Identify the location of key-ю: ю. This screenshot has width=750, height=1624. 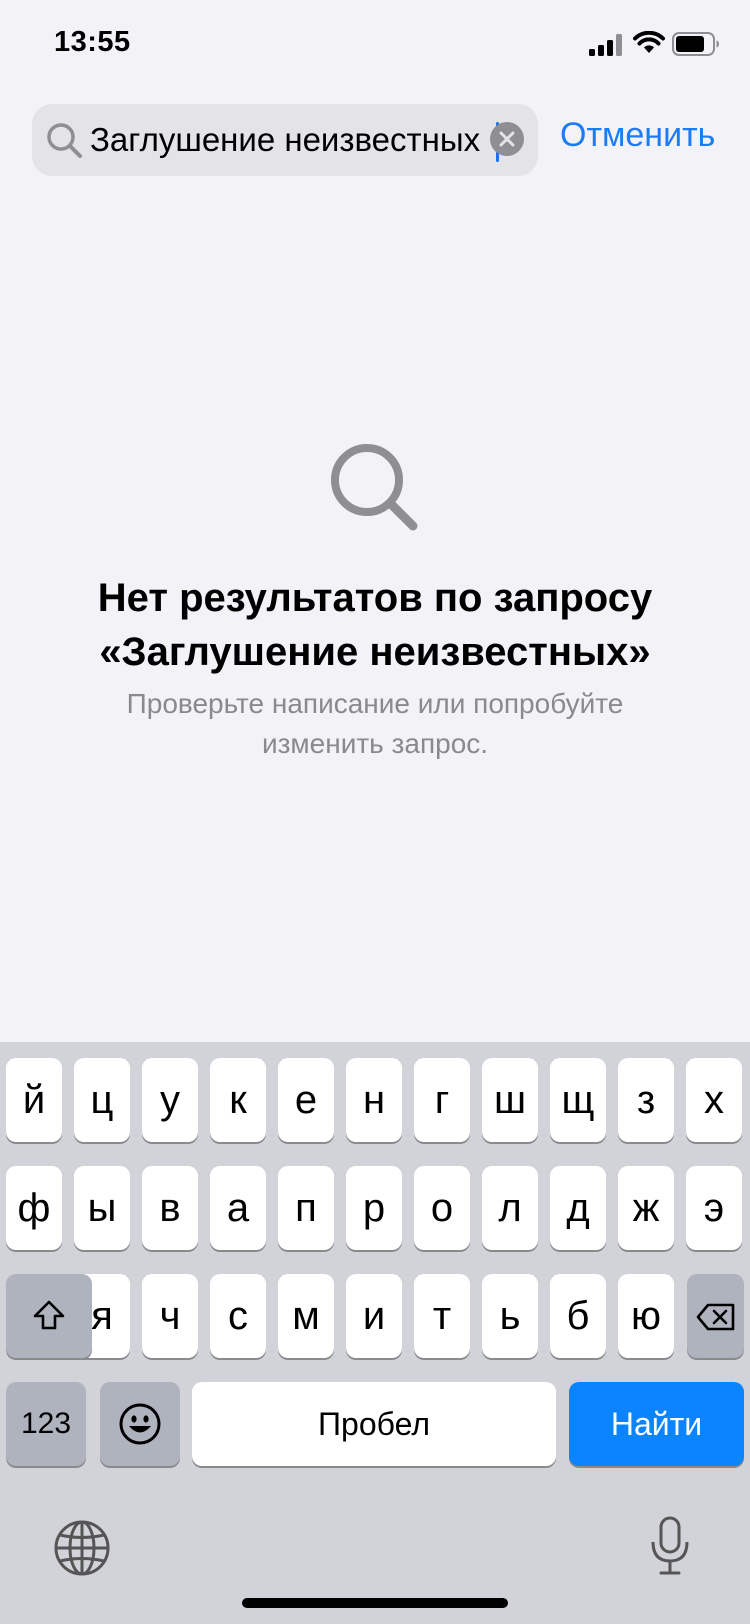
(646, 1316).